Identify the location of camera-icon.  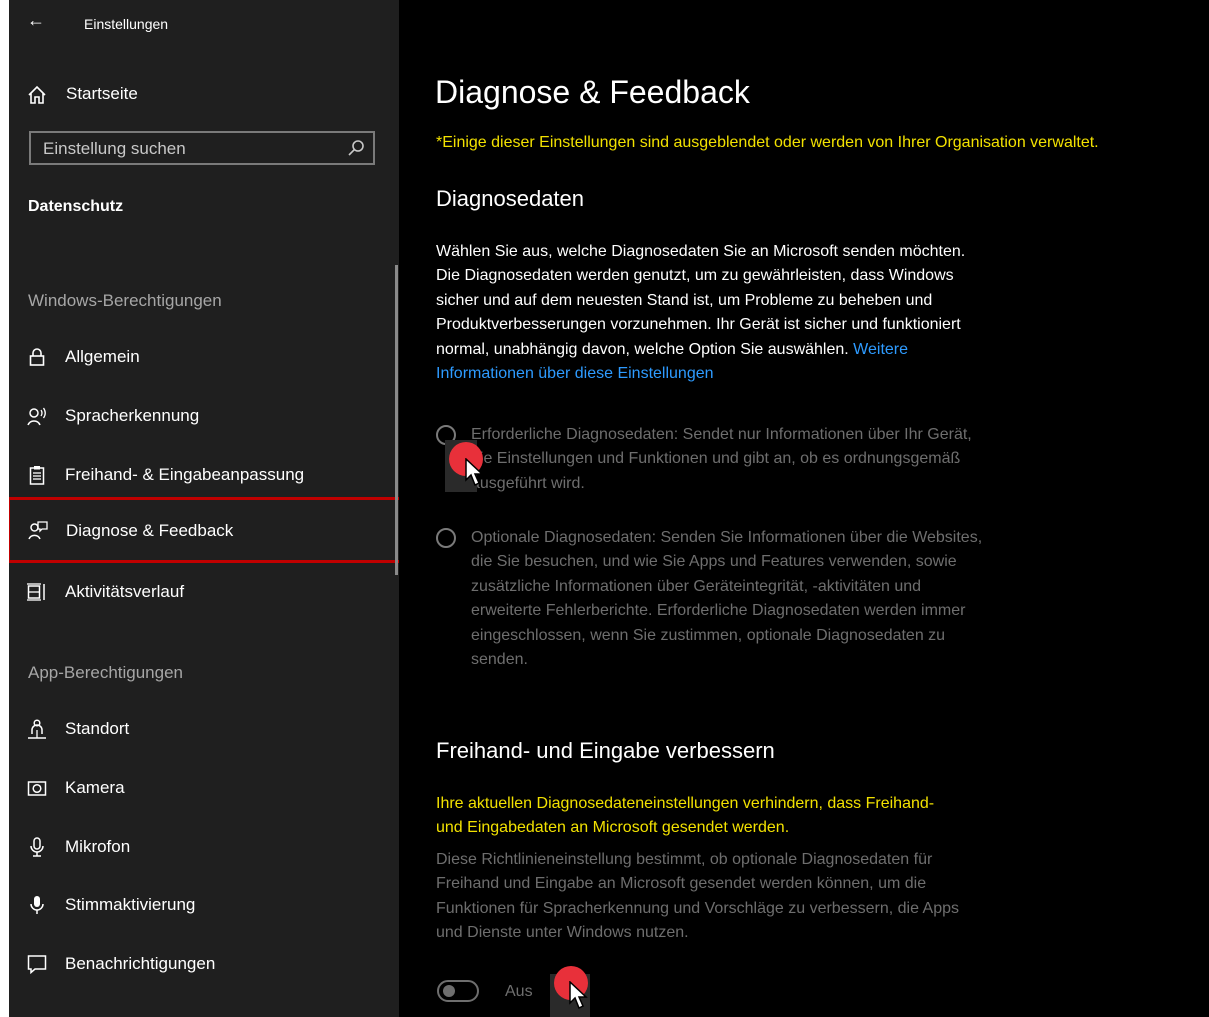
(37, 788).